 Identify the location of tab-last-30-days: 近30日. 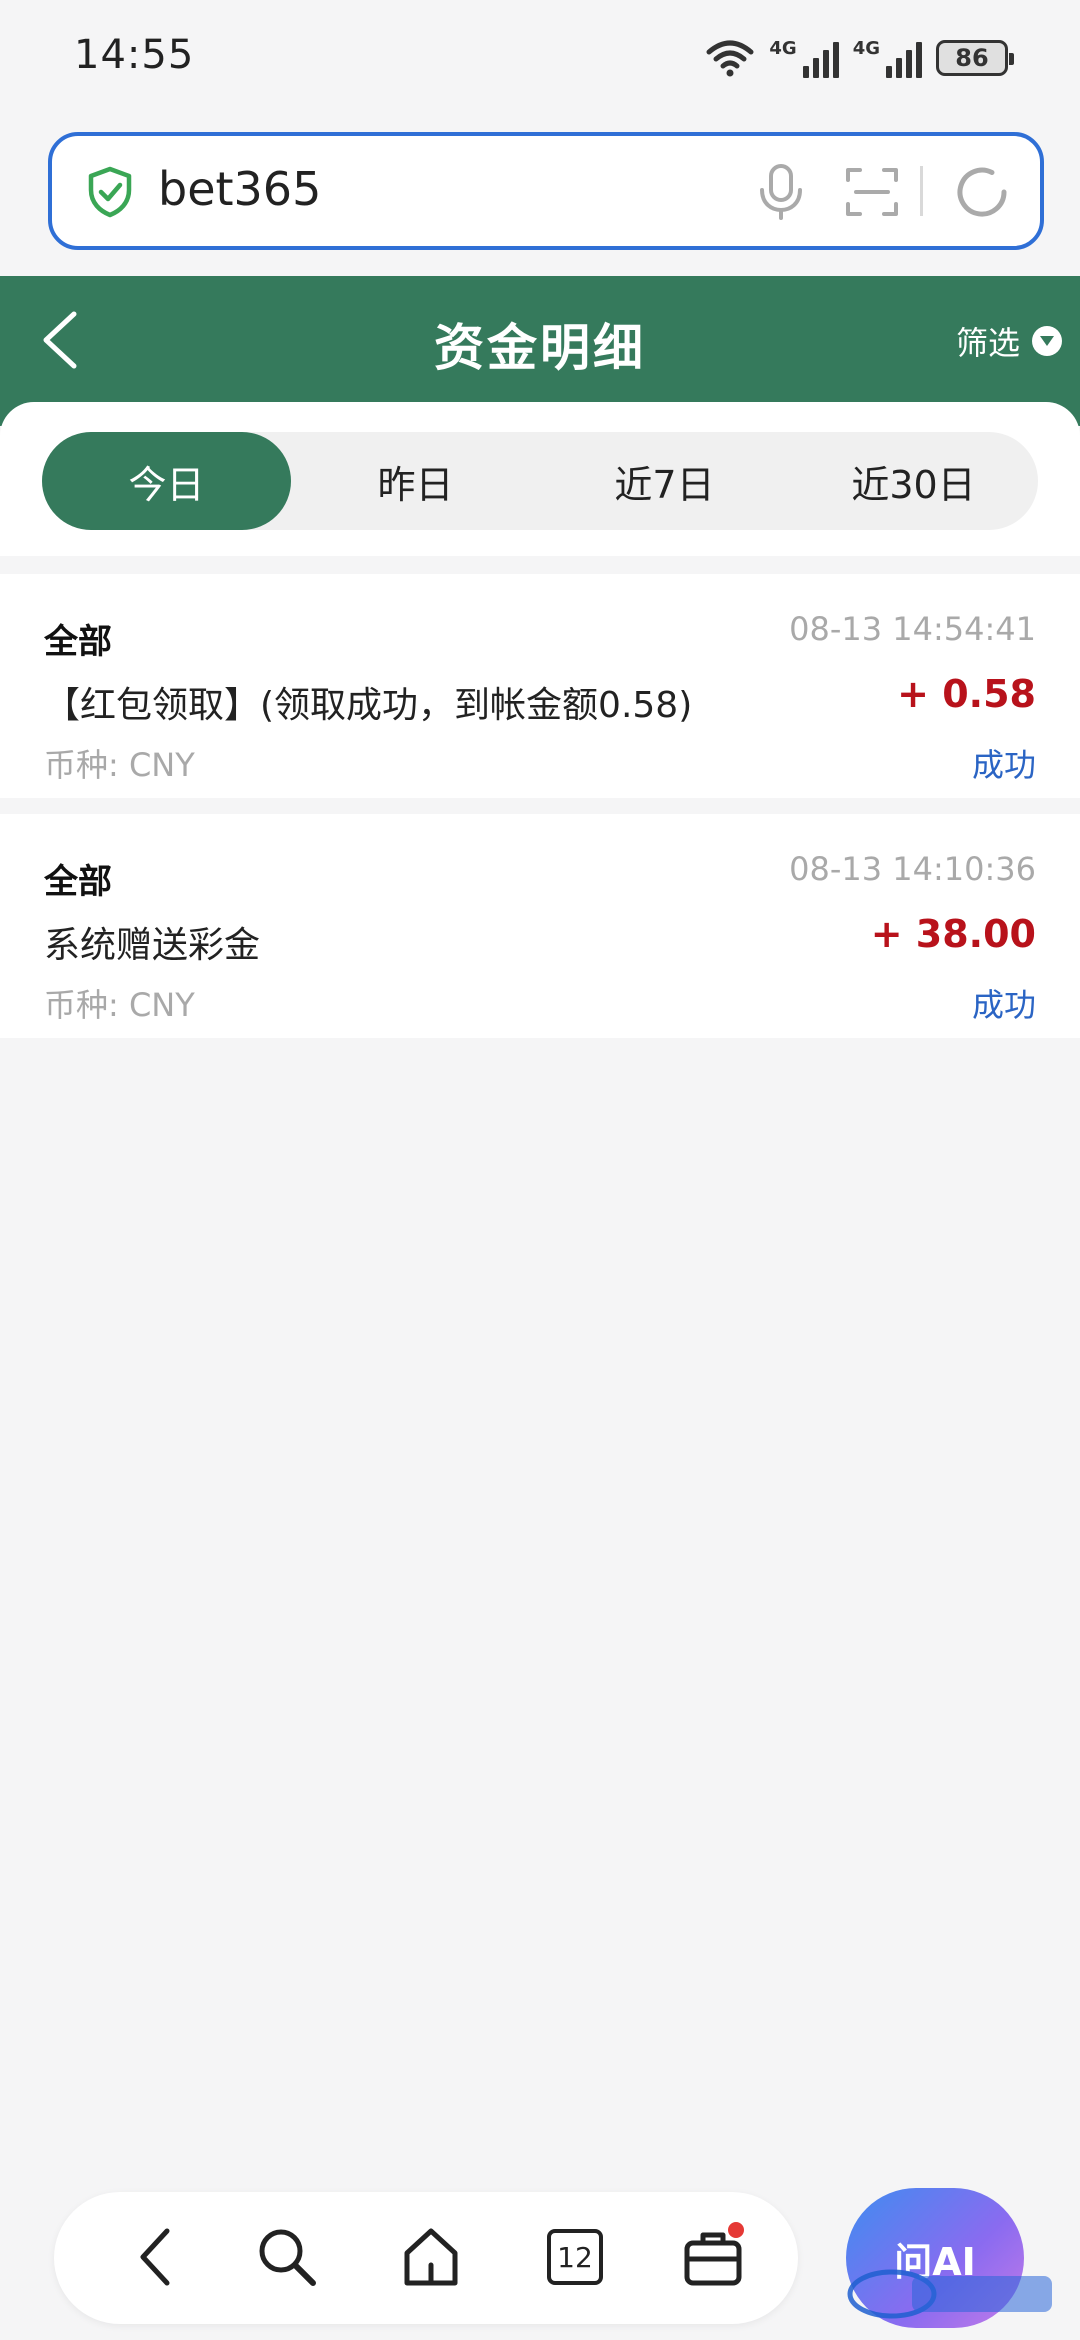
(913, 481).